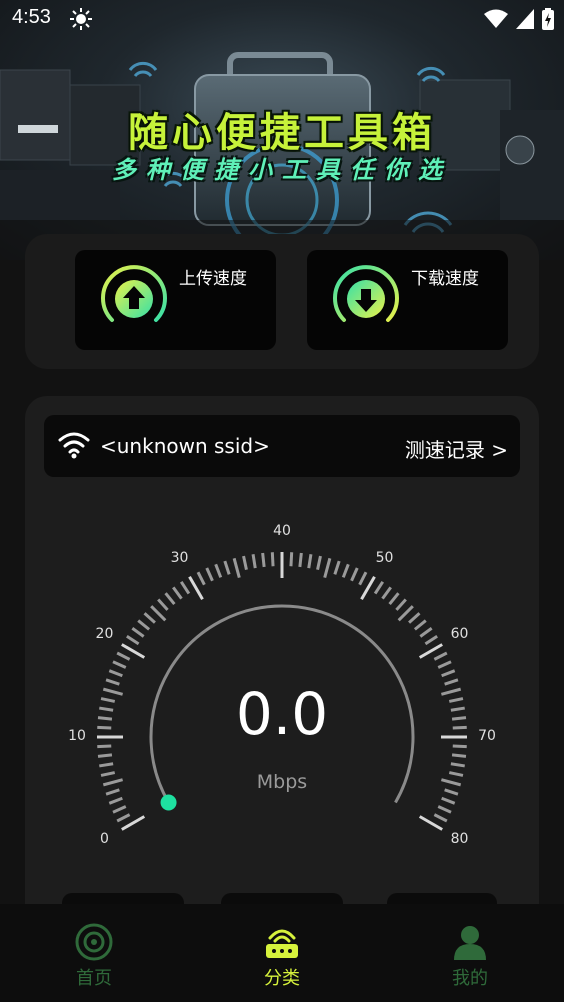  What do you see at coordinates (104, 633) in the screenshot?
I see `gauge-tick-label: 20` at bounding box center [104, 633].